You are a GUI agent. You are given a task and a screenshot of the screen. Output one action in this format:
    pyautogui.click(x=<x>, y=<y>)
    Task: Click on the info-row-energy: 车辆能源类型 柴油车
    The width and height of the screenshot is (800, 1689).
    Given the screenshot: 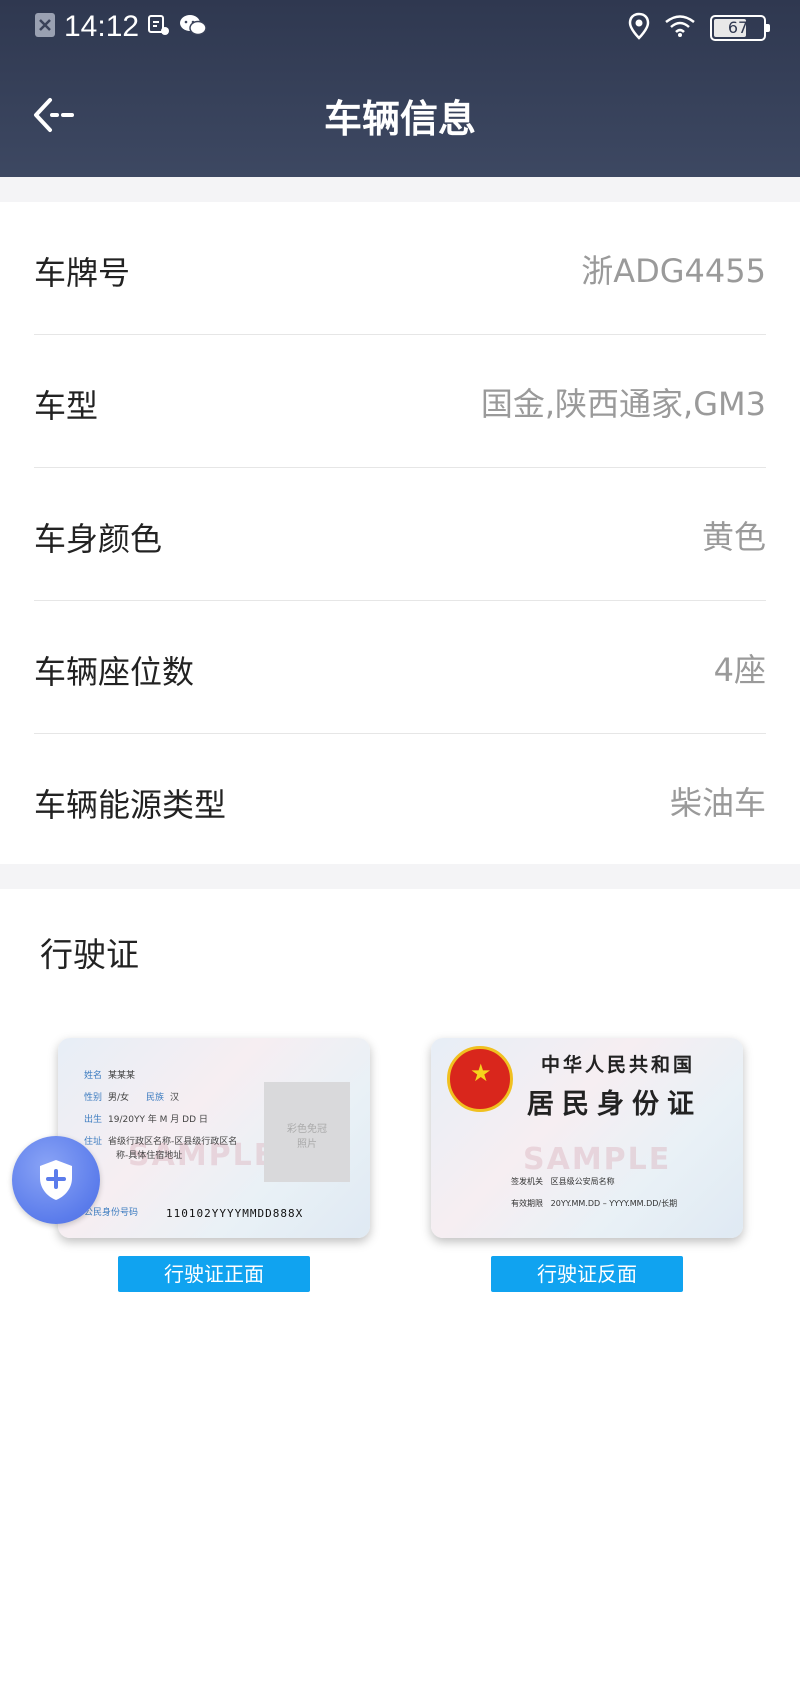 What is the action you would take?
    pyautogui.click(x=400, y=800)
    